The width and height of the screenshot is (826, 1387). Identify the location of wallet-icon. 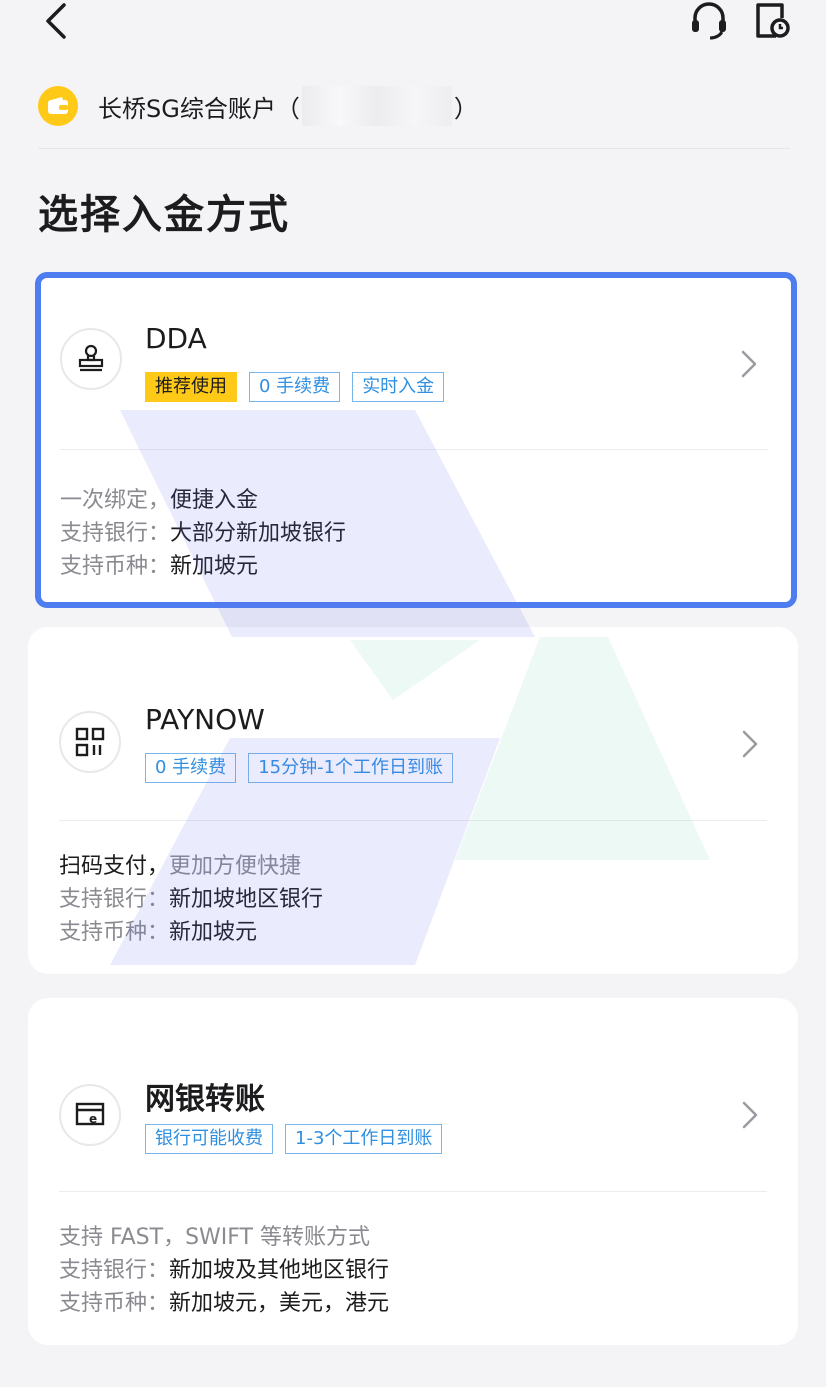
(58, 106).